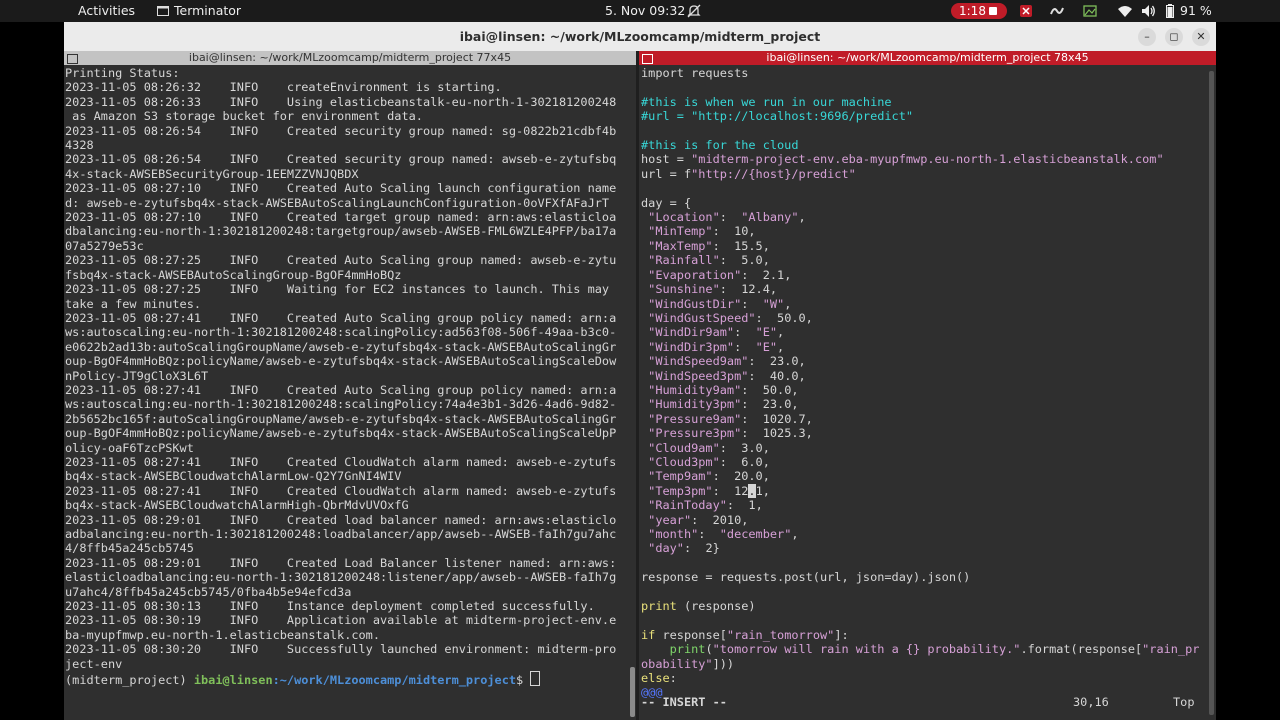 This screenshot has height=720, width=1280. What do you see at coordinates (979, 11) in the screenshot?
I see `screen-recording-indicator: 1:18` at bounding box center [979, 11].